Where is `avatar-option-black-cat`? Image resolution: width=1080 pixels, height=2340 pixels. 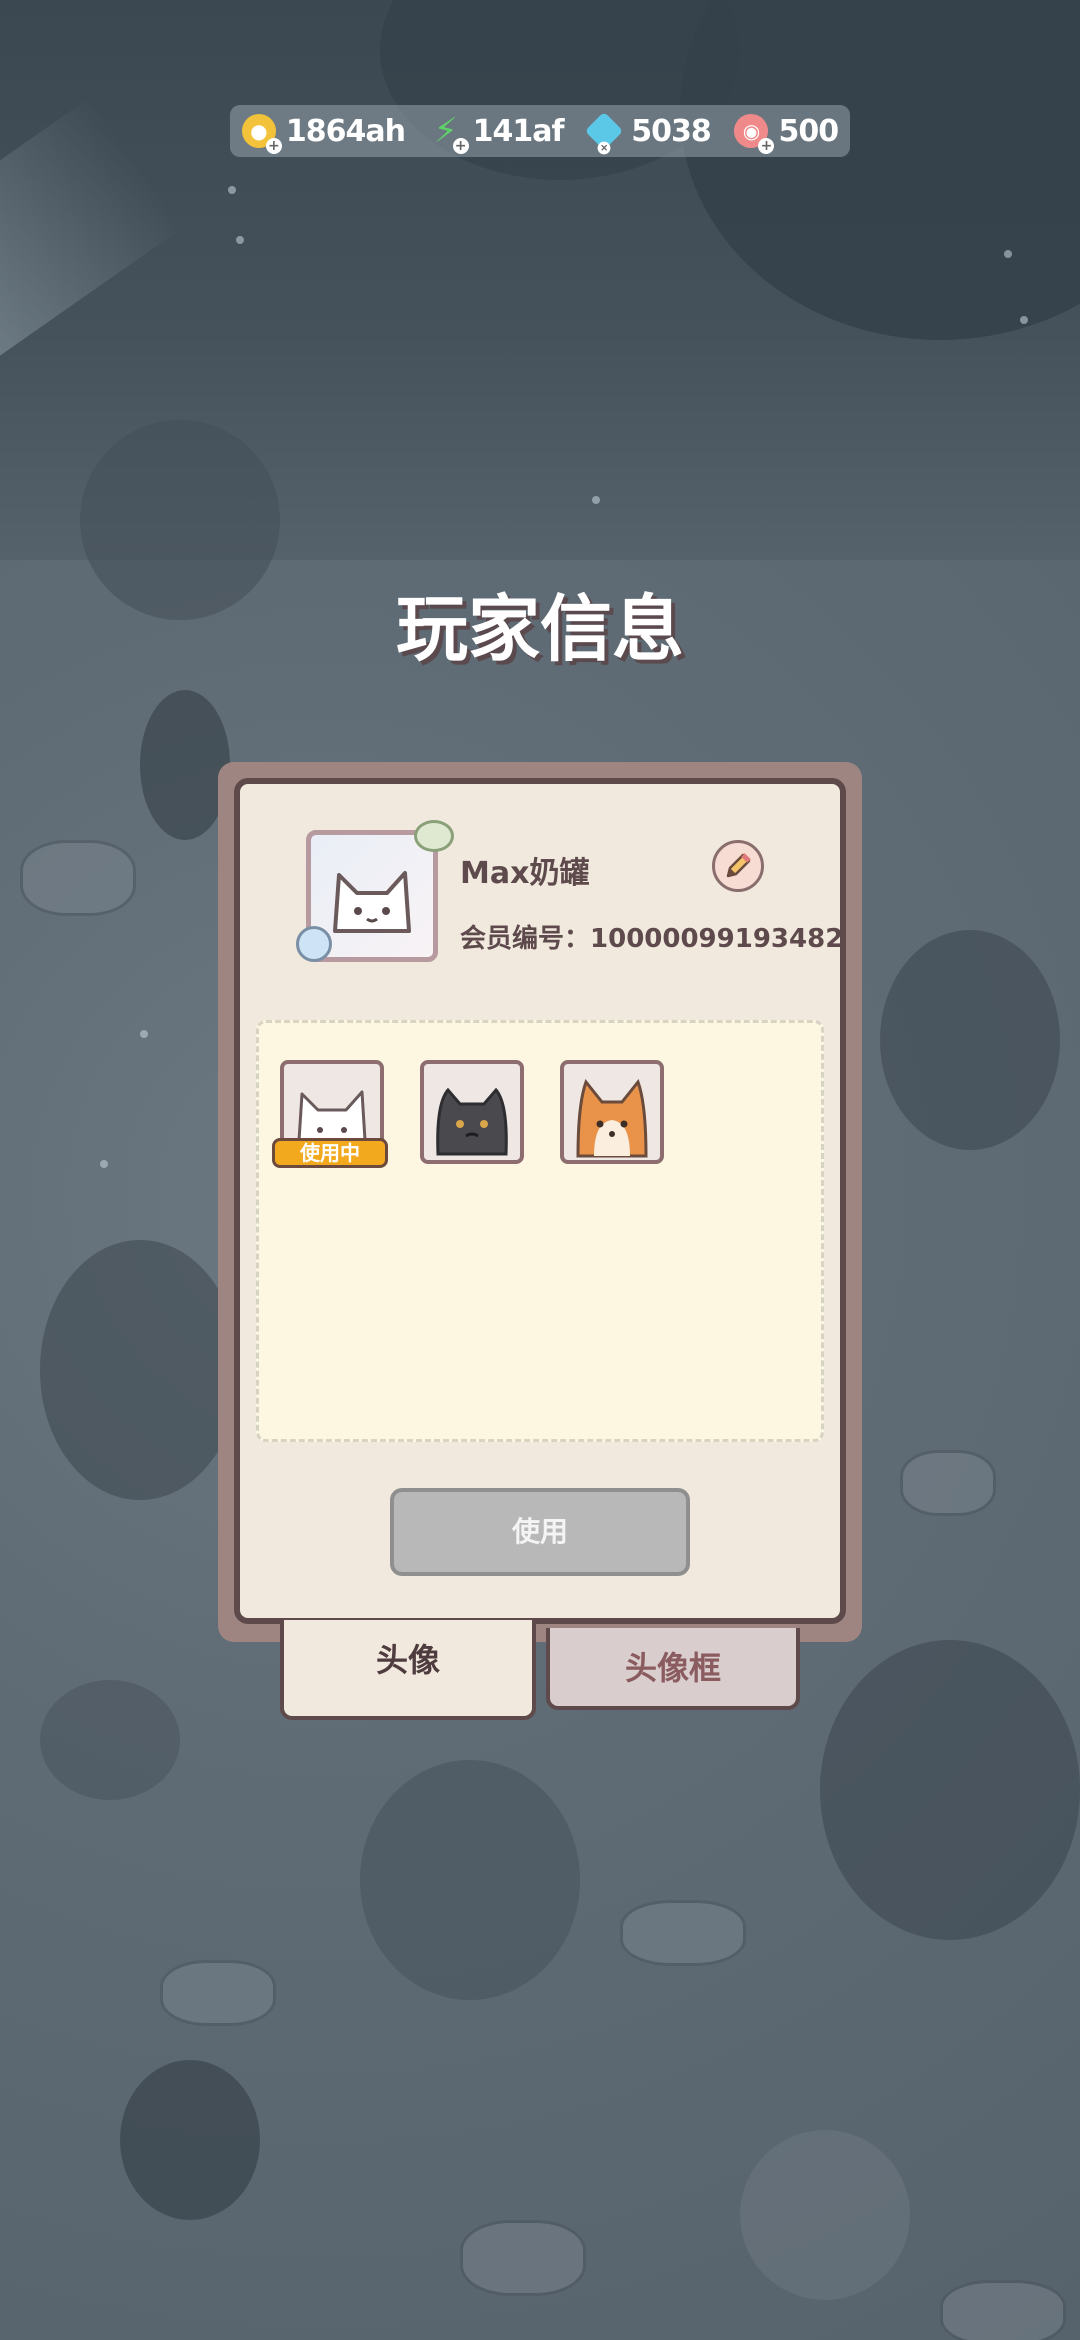
avatar-option-black-cat is located at coordinates (472, 1112).